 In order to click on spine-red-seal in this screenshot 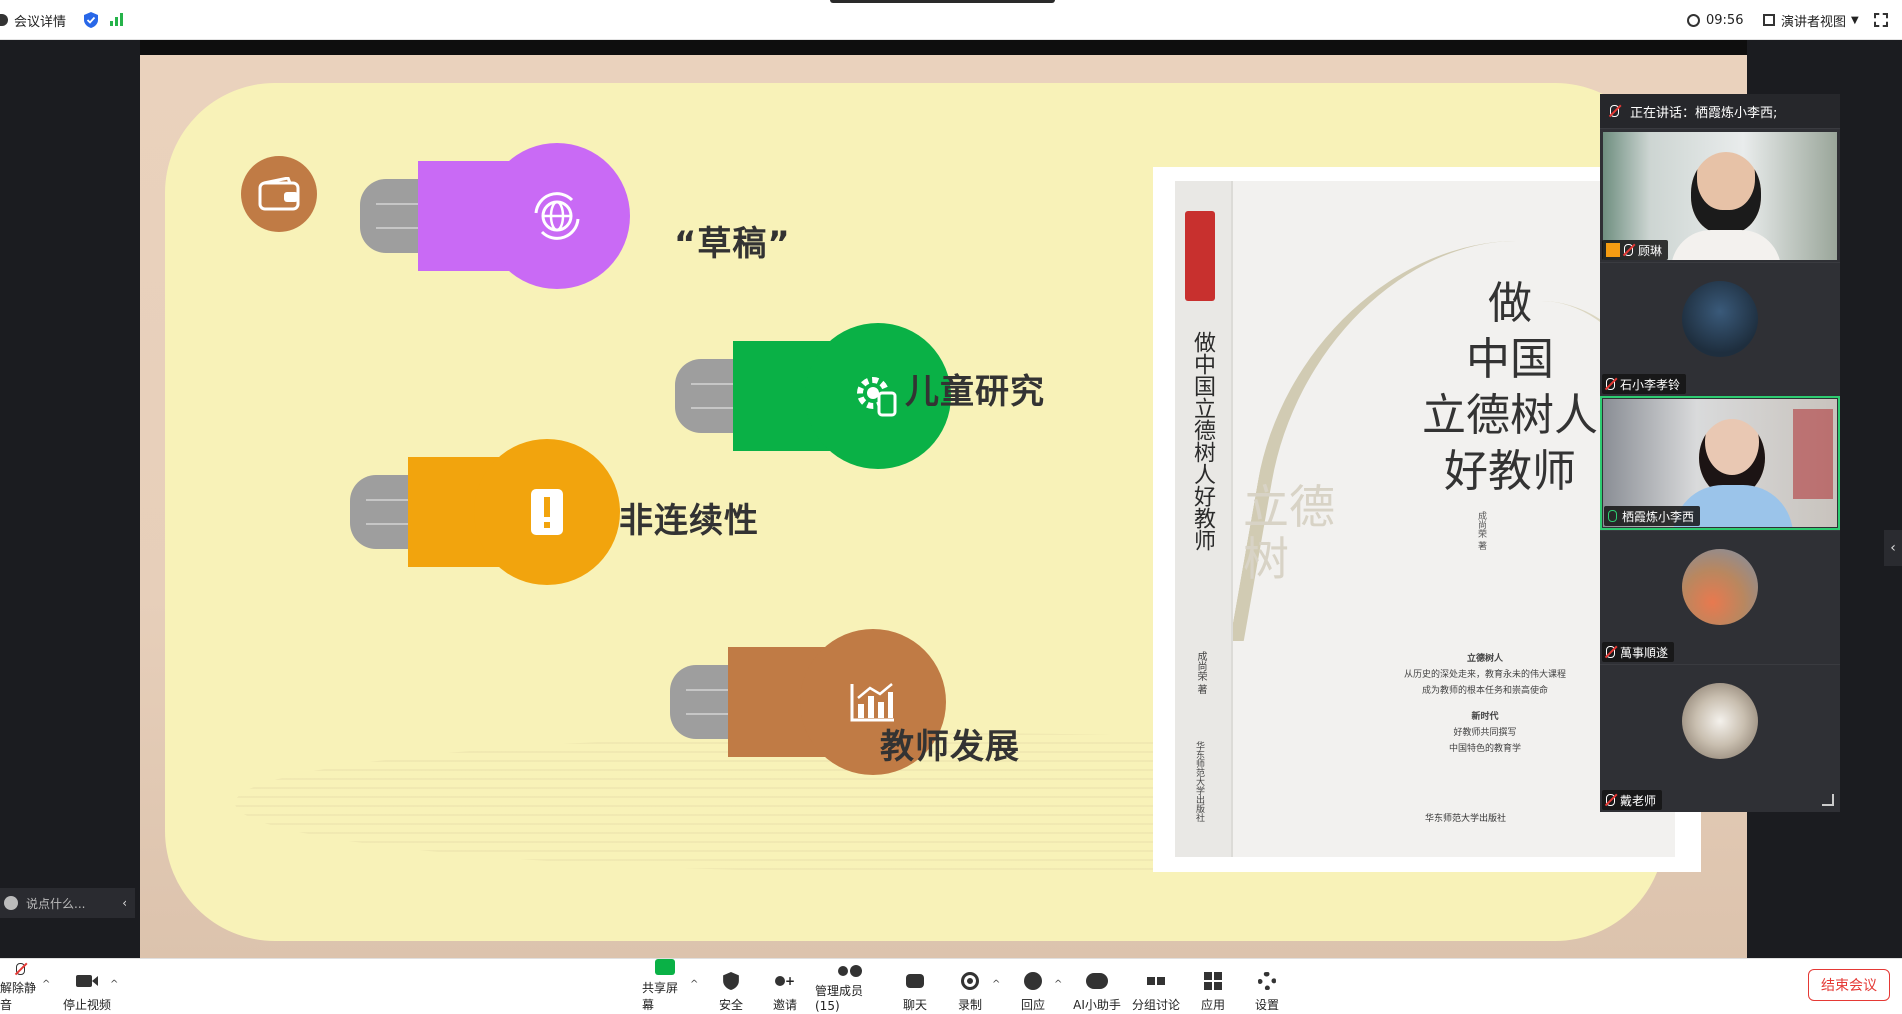, I will do `click(1200, 256)`.